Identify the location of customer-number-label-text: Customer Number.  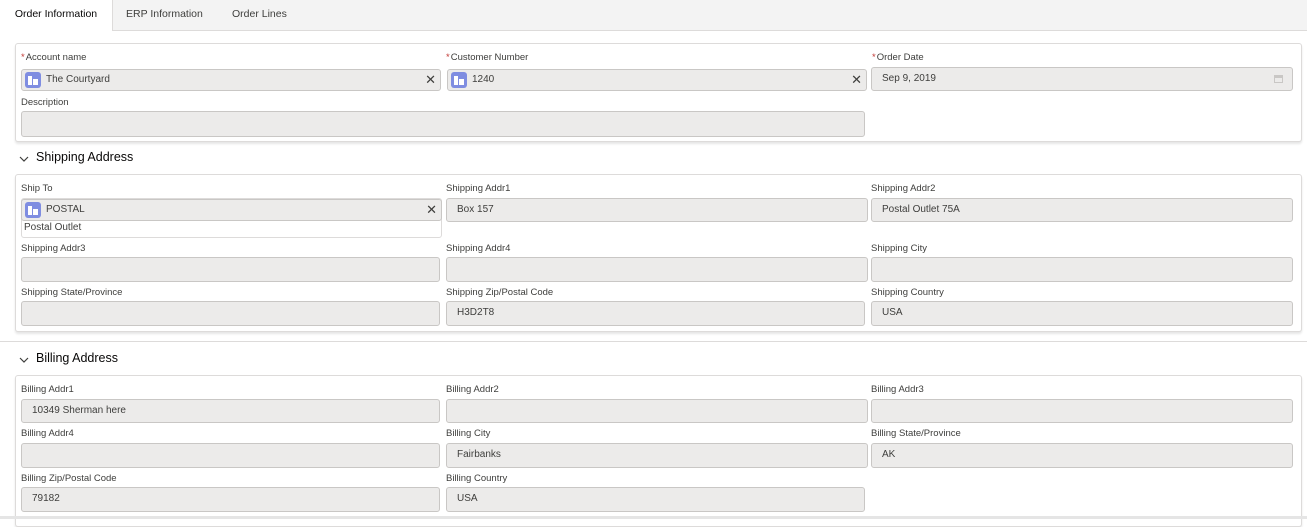
(489, 57).